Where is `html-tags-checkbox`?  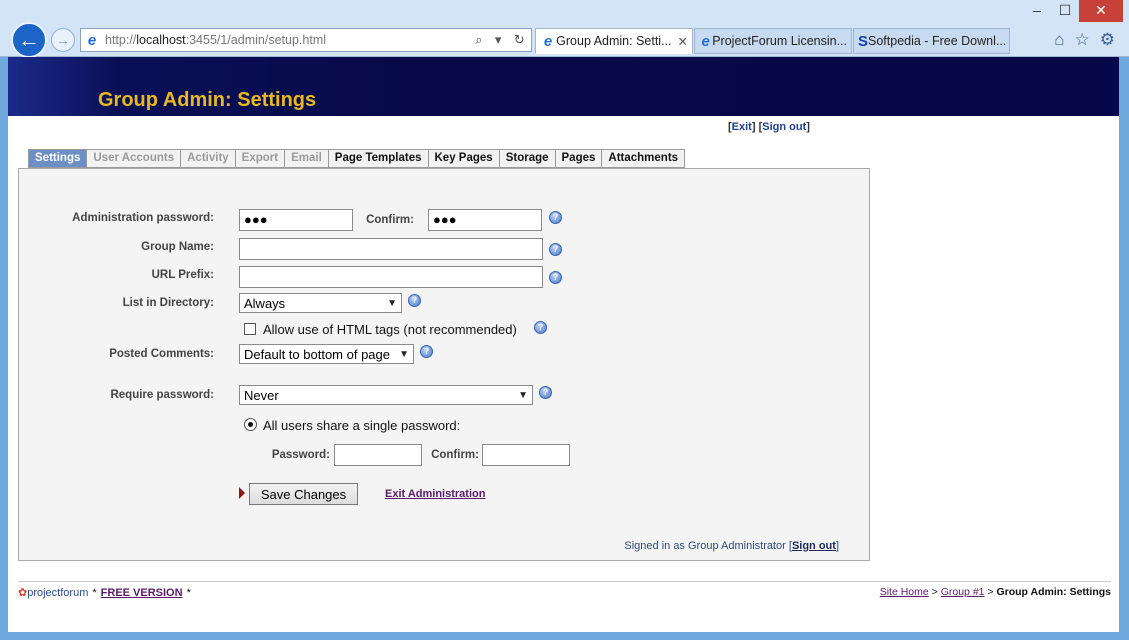
html-tags-checkbox is located at coordinates (250, 329).